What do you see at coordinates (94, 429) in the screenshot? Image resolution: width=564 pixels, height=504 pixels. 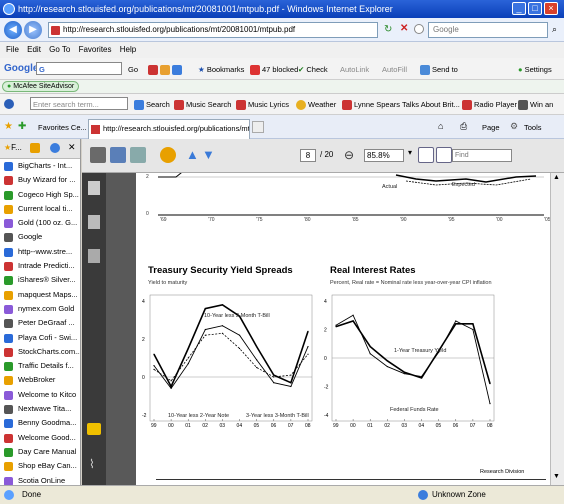 I see `comments-panel-icon` at bounding box center [94, 429].